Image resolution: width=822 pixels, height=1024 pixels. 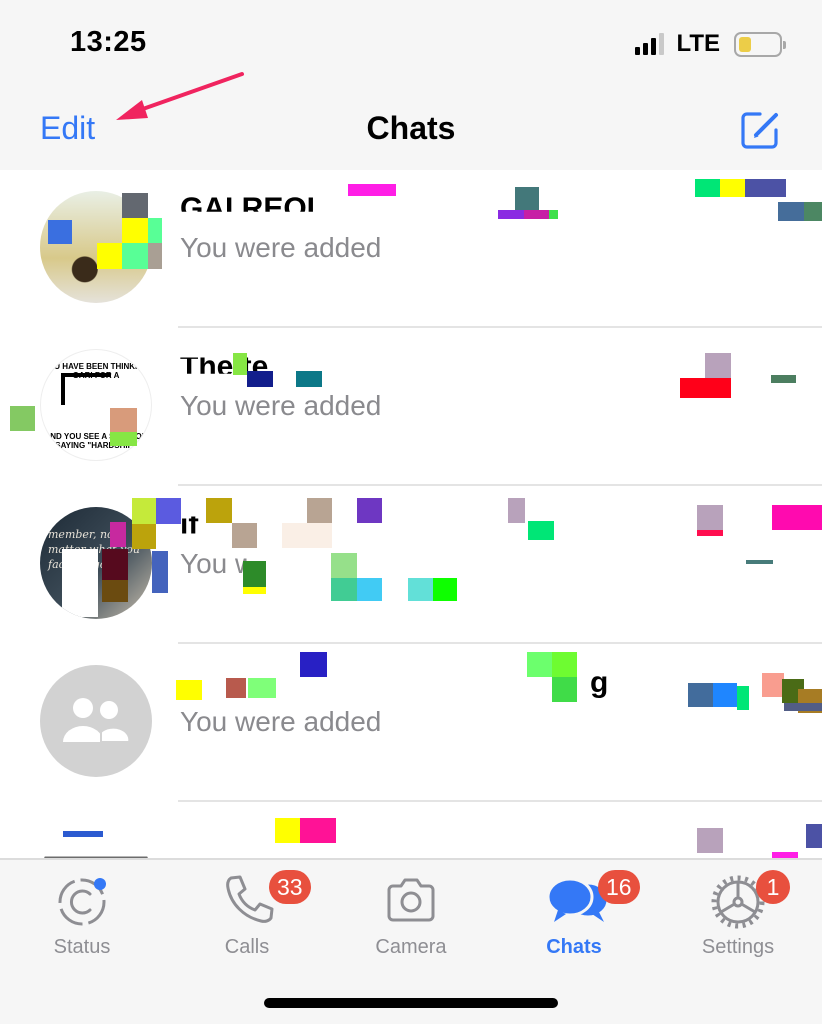 I want to click on tab-label: Camera, so click(x=411, y=947).